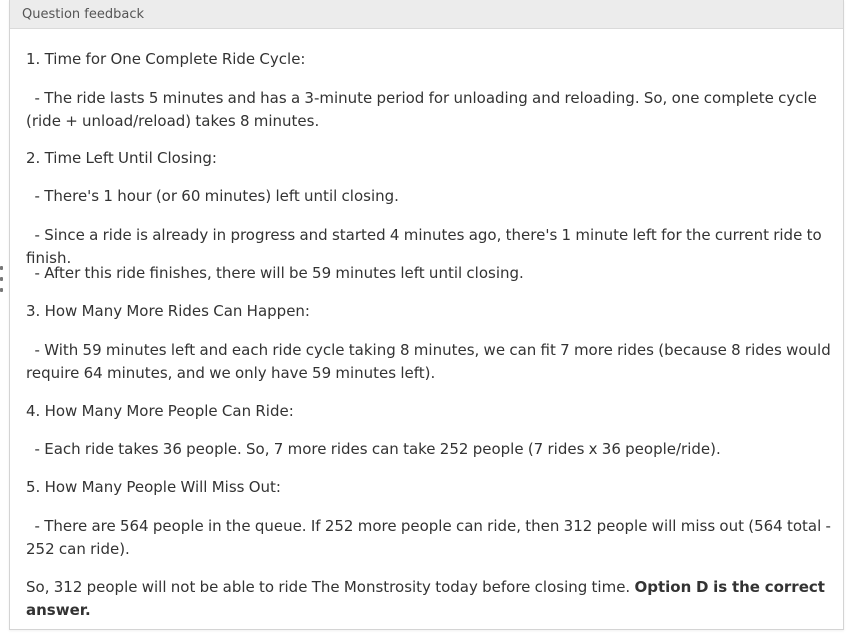 Image resolution: width=855 pixels, height=638 pixels. Describe the element at coordinates (121, 158) in the screenshot. I see `step-heading: 2. Time Left Until Closing:` at that location.